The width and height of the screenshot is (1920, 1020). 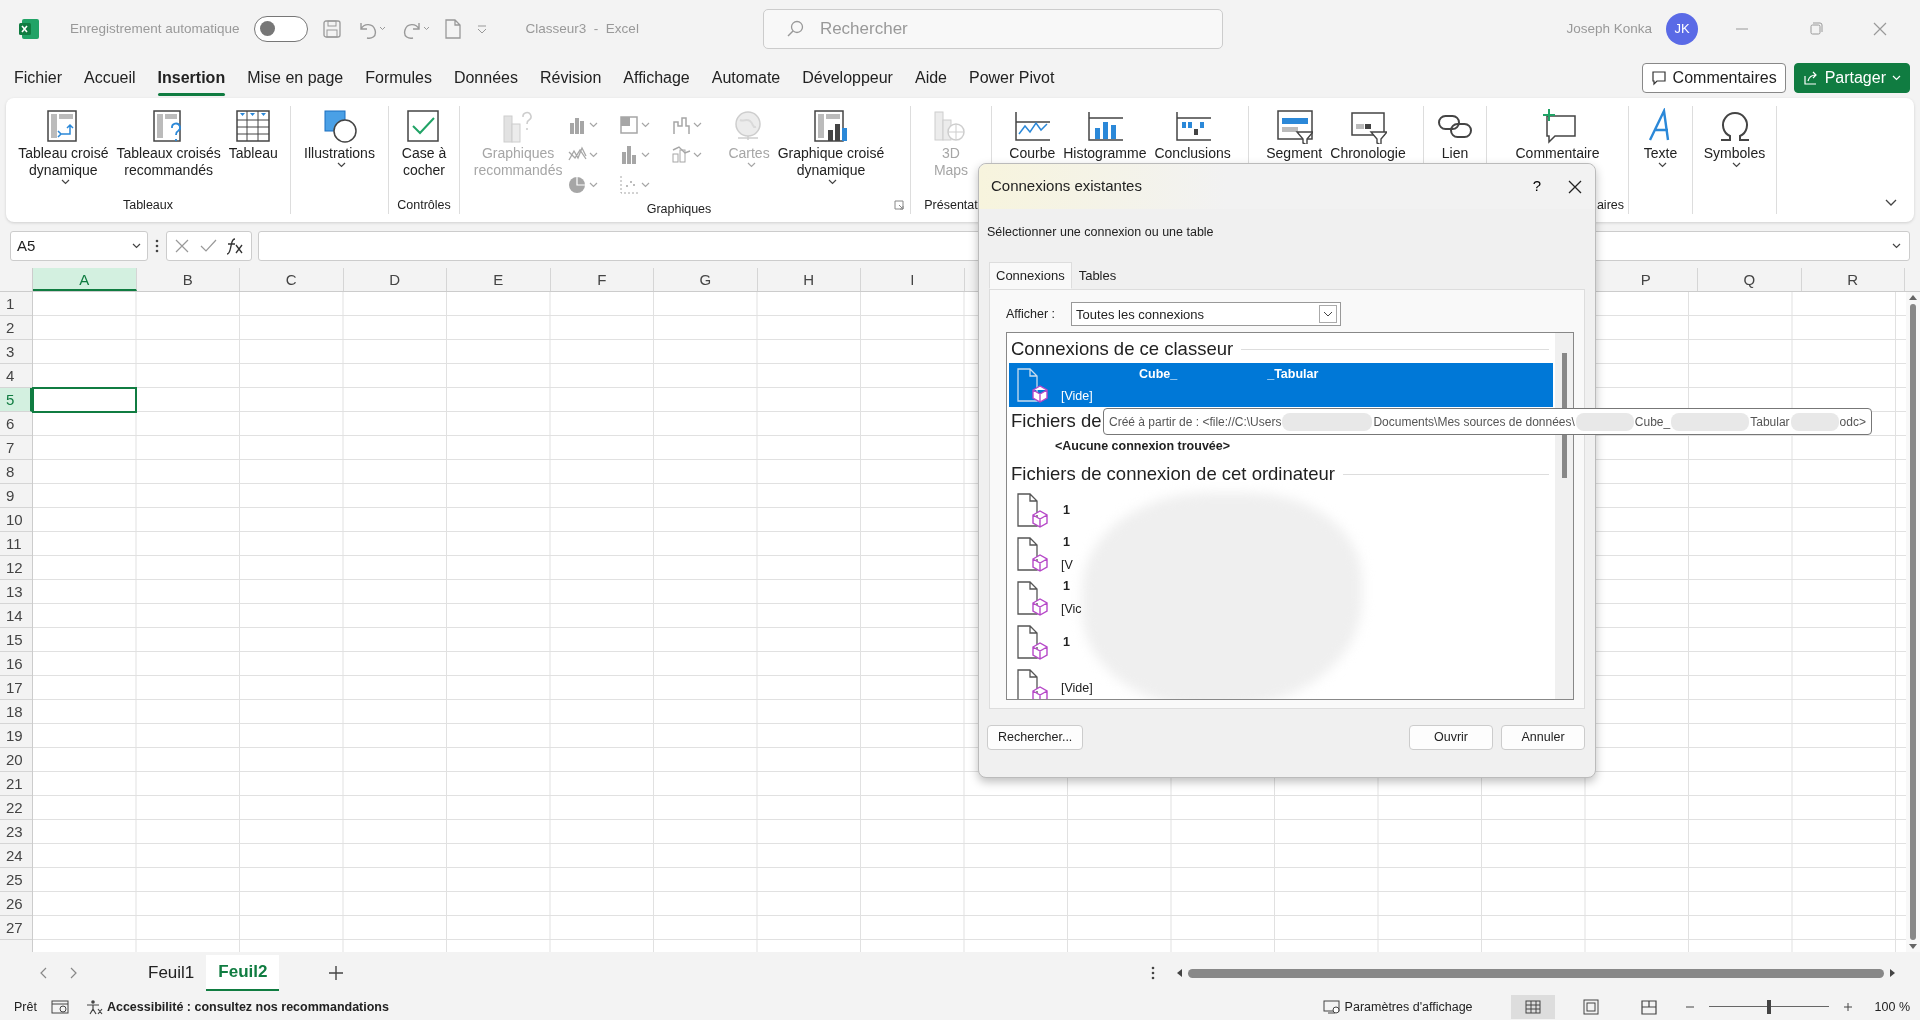 I want to click on empty-message: <Aucune connexion trouvée>, so click(x=1143, y=447).